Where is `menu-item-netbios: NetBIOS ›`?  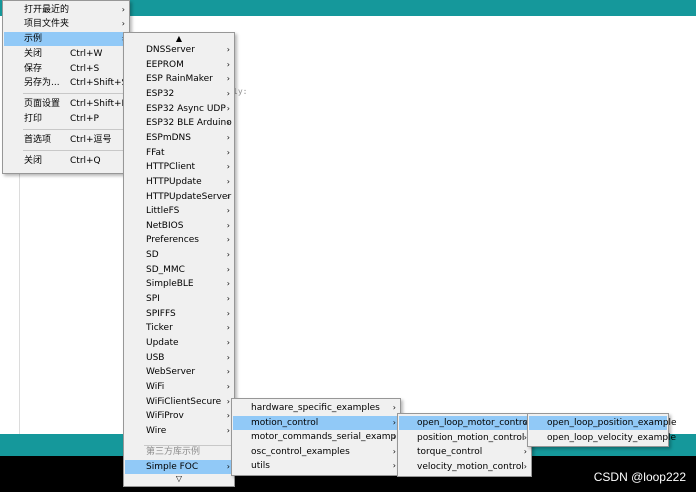 menu-item-netbios: NetBIOS › is located at coordinates (179, 226).